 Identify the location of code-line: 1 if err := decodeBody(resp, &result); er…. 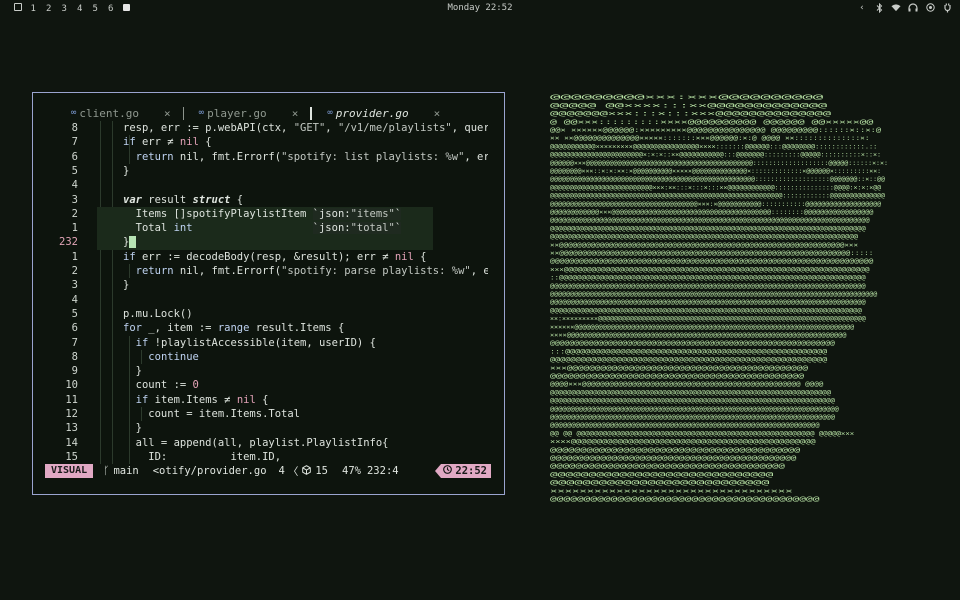
(268, 257).